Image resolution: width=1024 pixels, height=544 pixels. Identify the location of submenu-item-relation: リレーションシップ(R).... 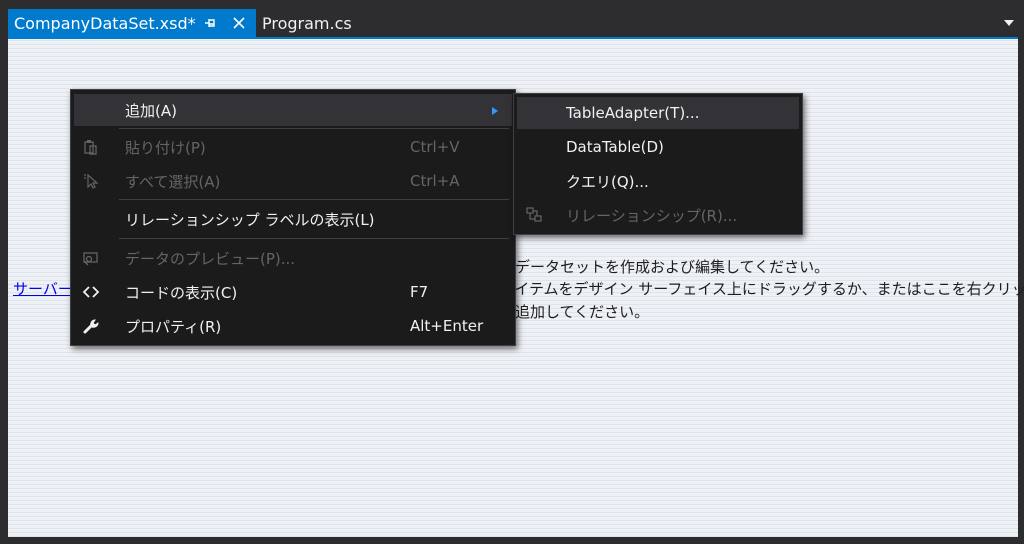
(658, 215).